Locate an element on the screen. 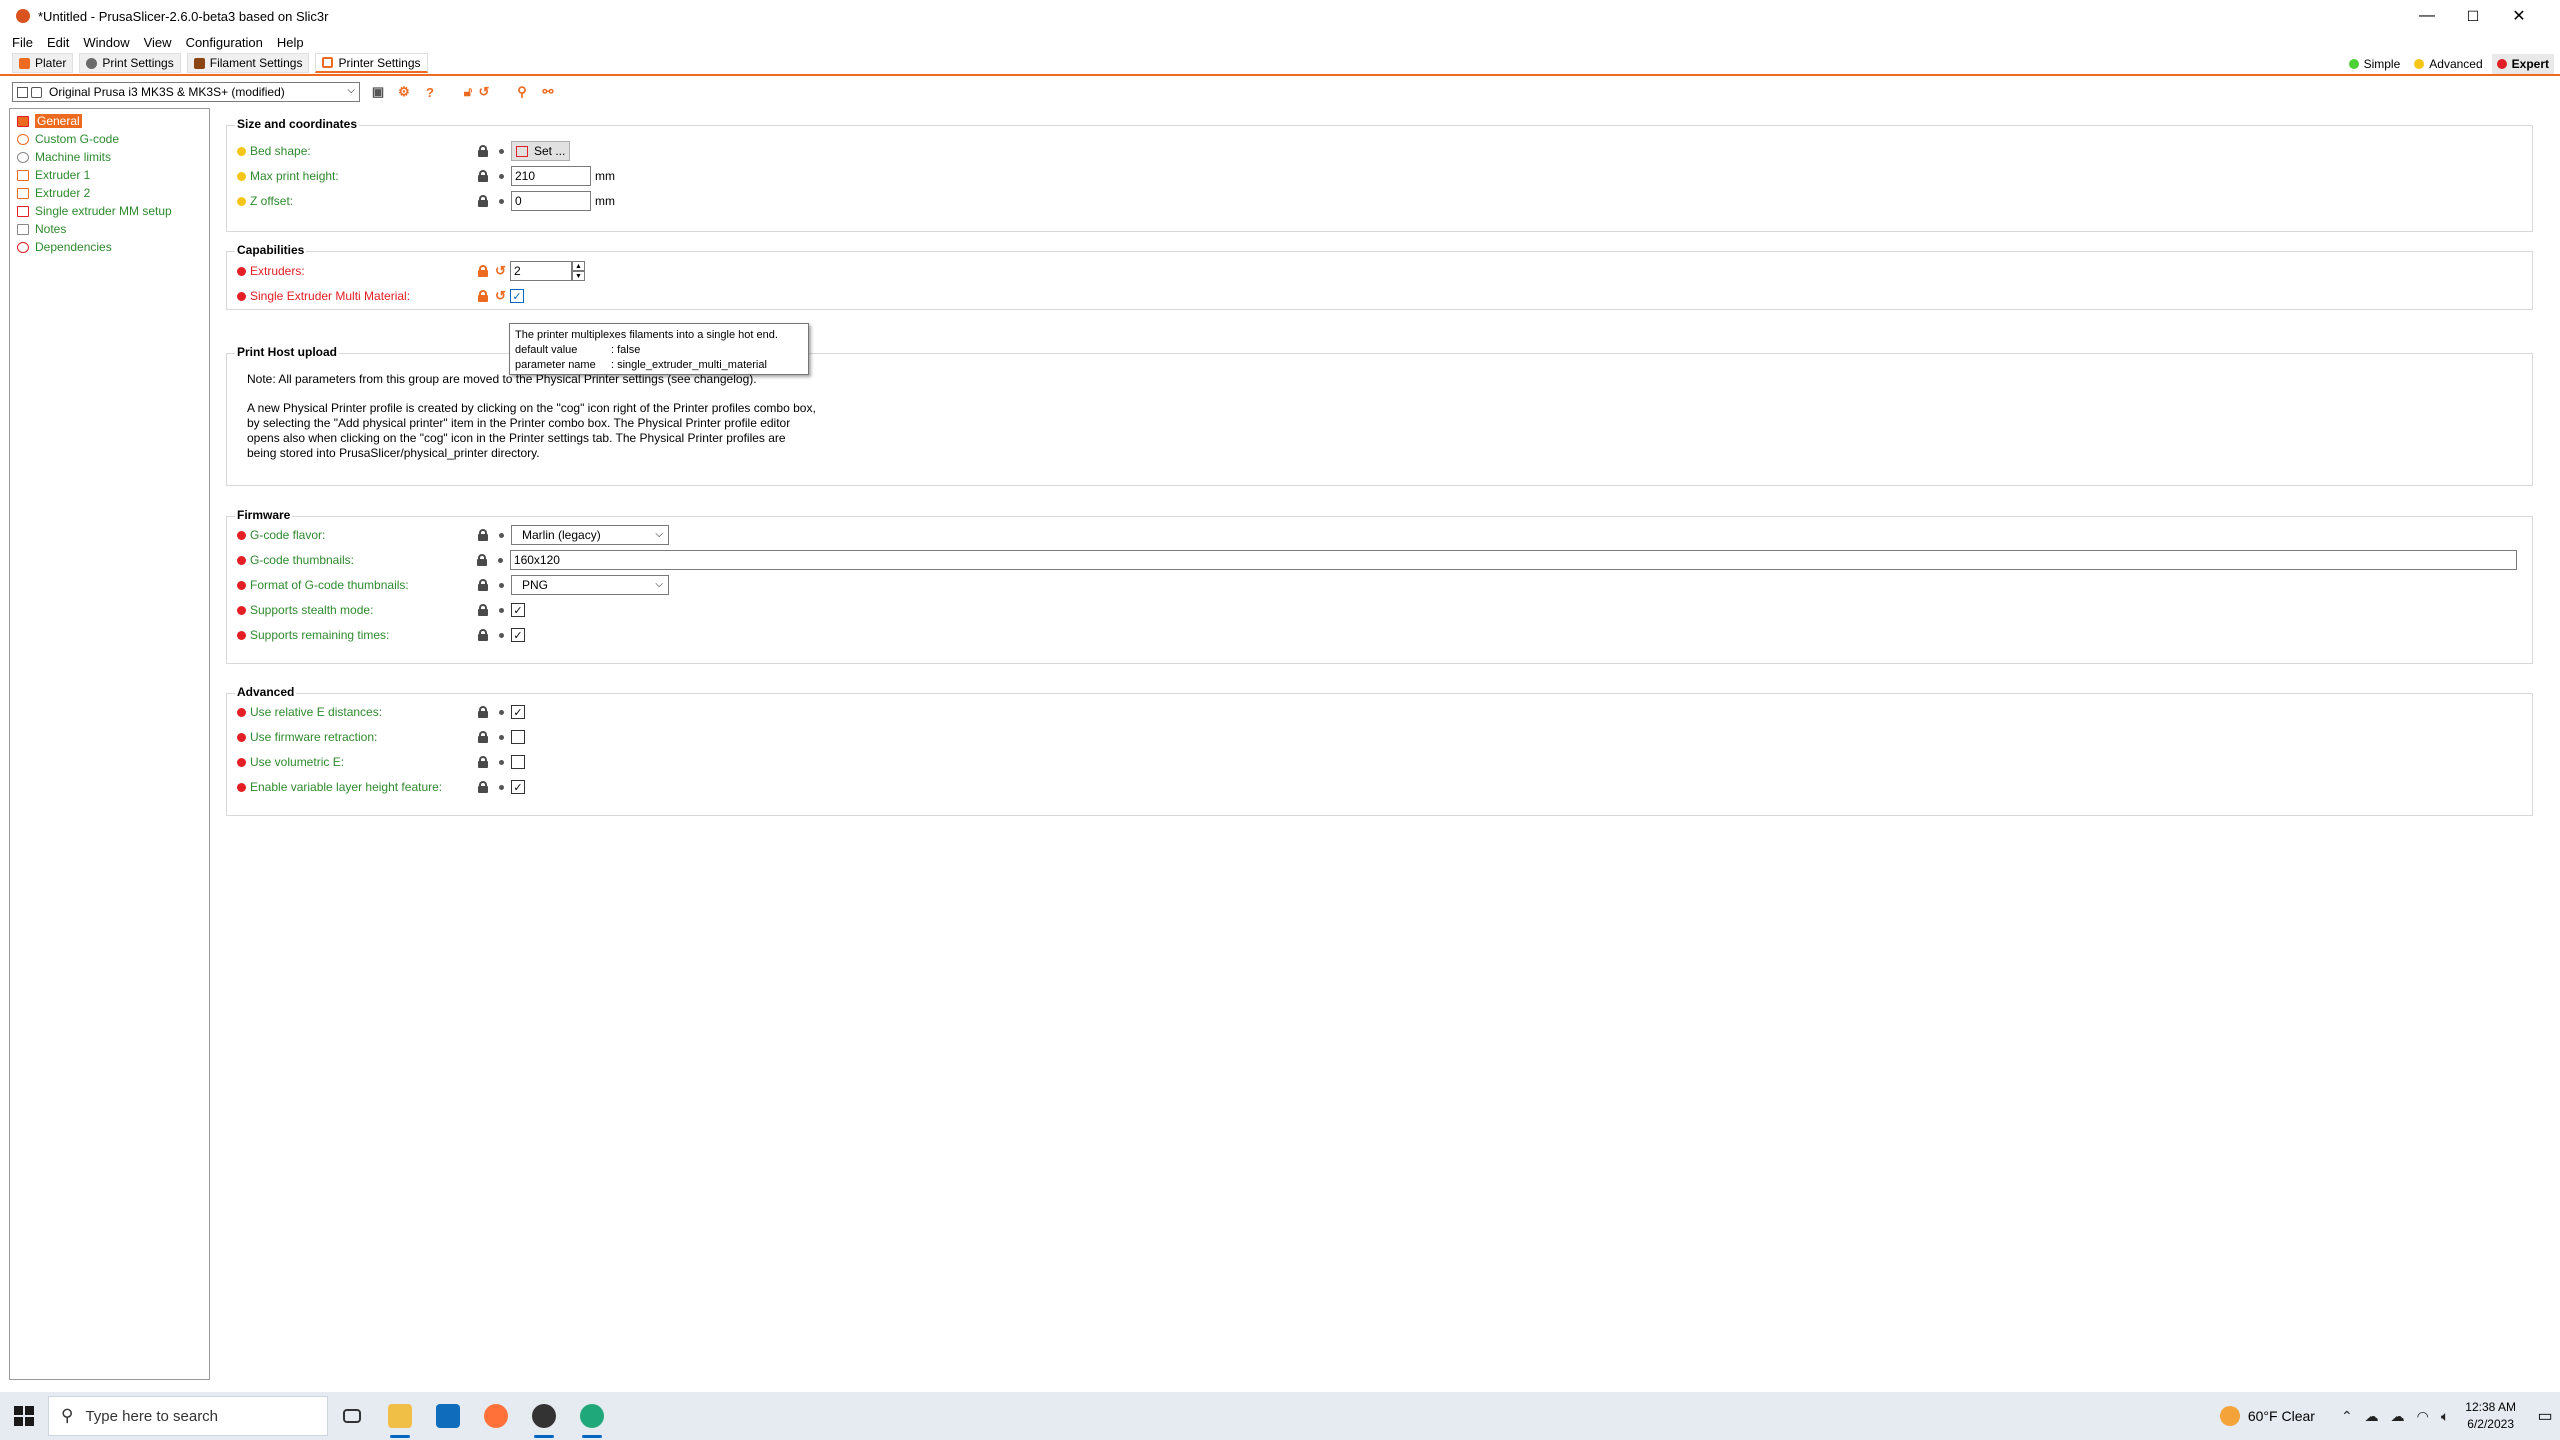 The height and width of the screenshot is (1440, 2560). onedrive-icon: ☁ is located at coordinates (2372, 1416).